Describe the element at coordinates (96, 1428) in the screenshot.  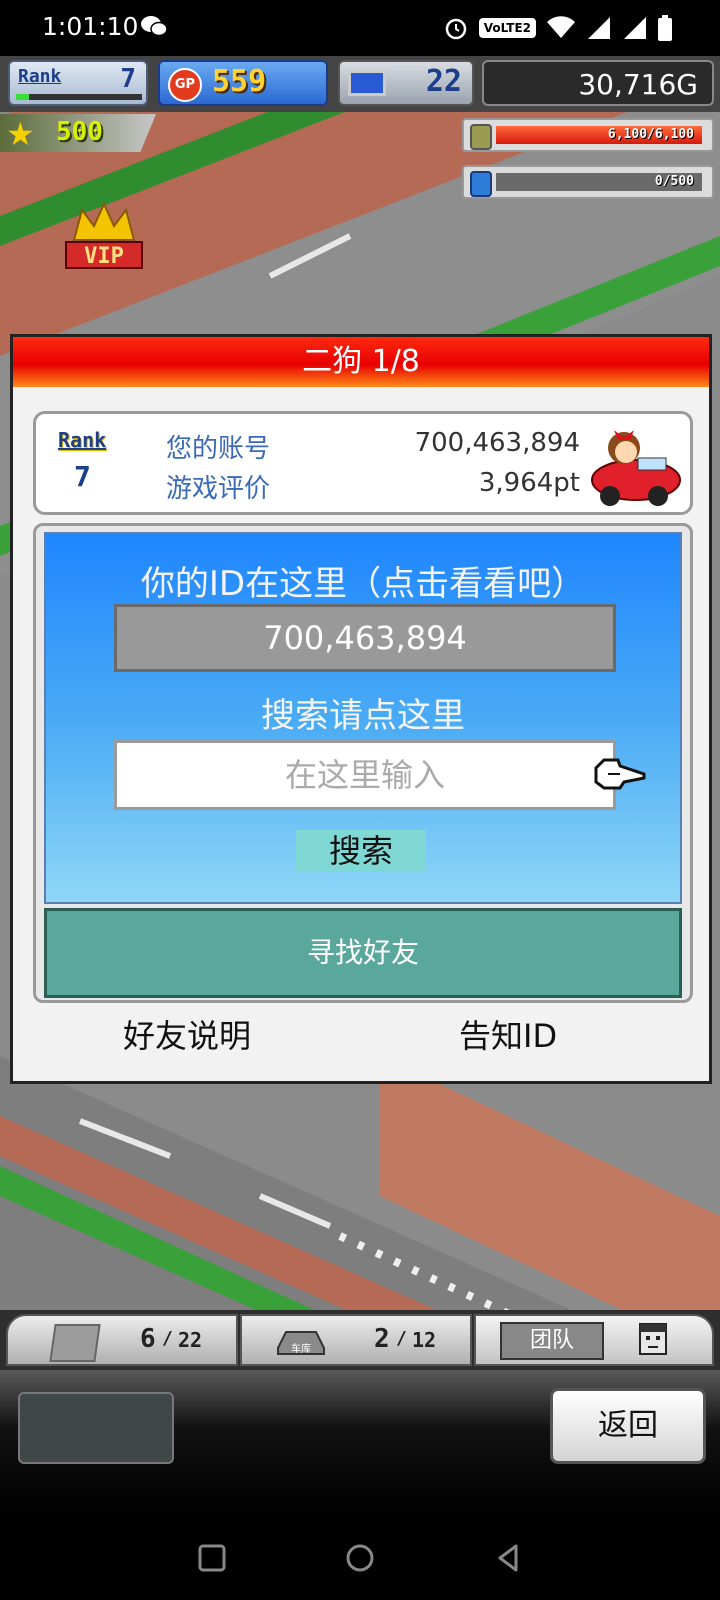
I see `empty-slot-button` at that location.